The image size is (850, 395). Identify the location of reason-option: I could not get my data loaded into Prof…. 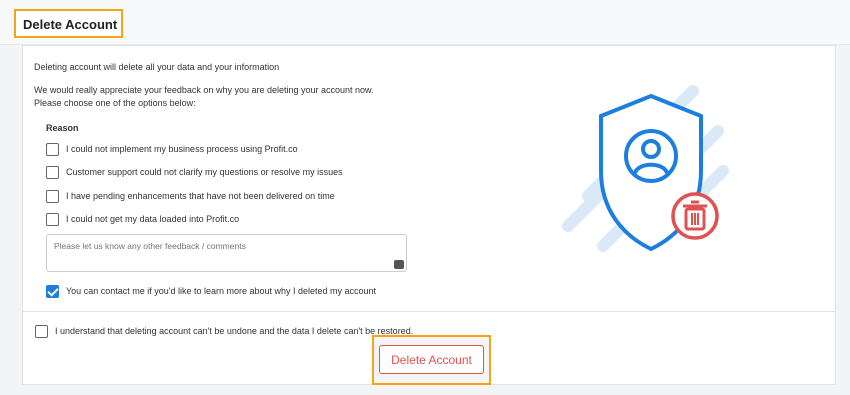
(142, 219).